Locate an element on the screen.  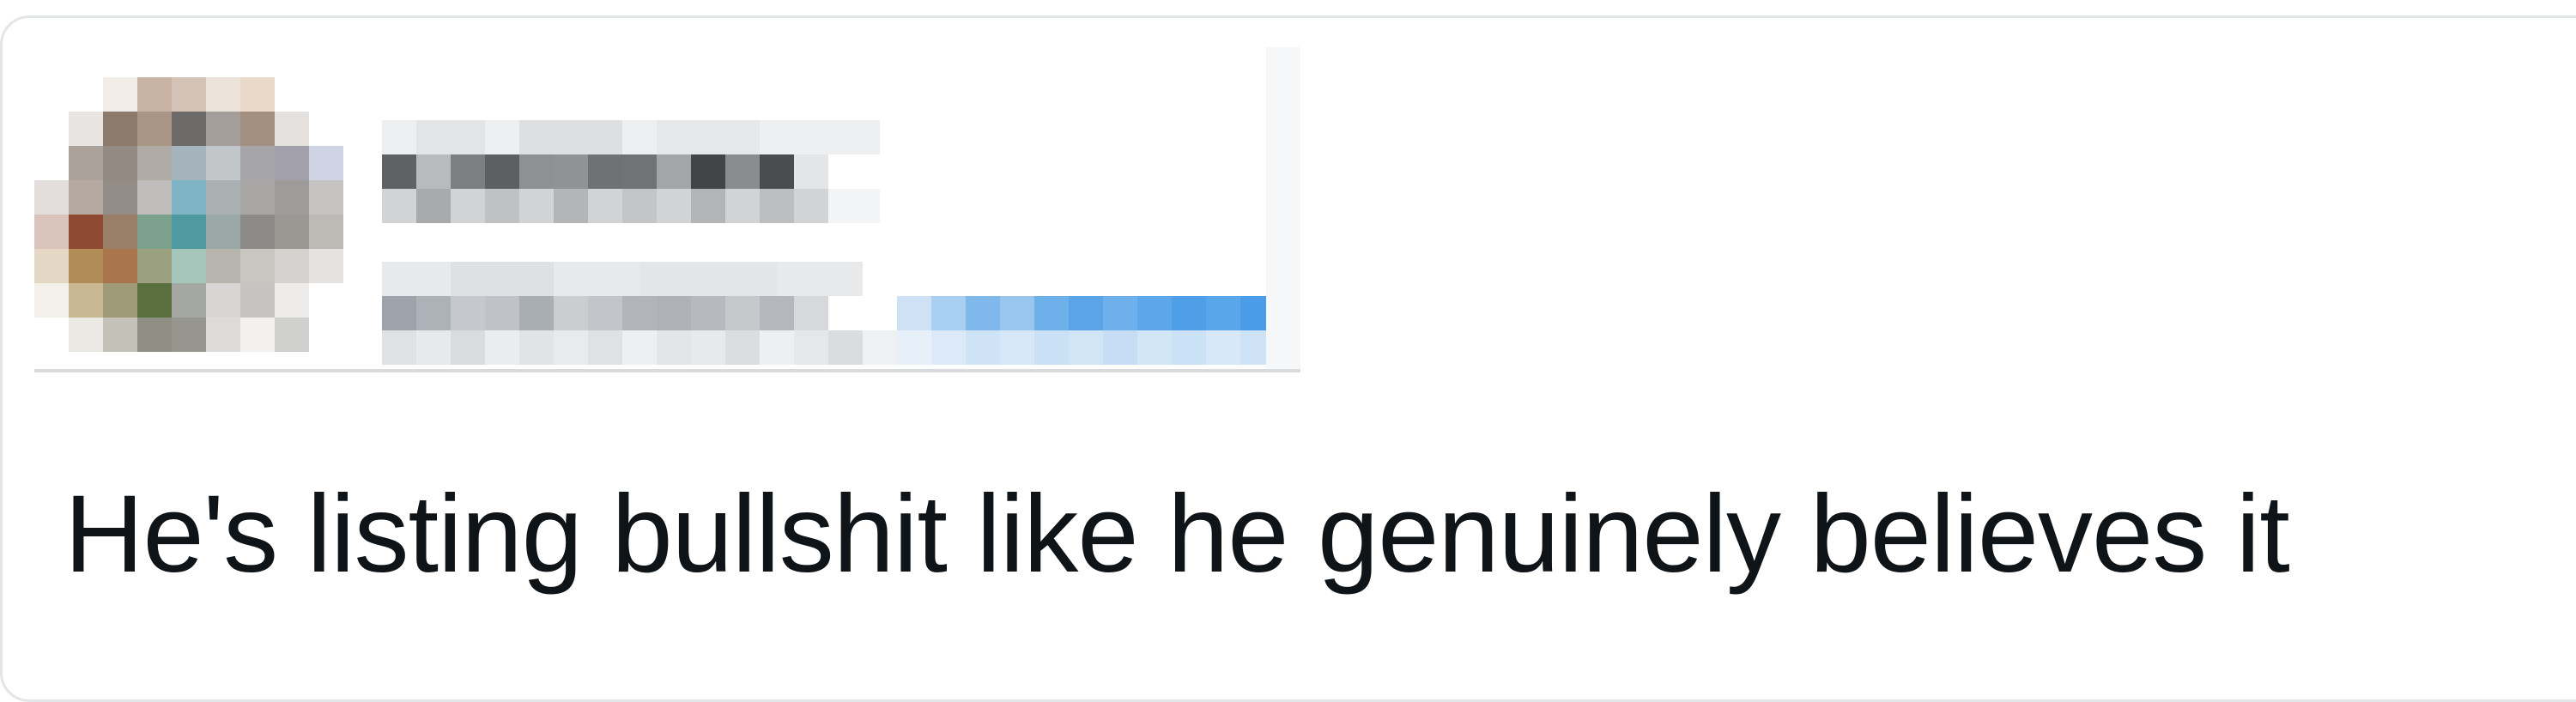
header-edge is located at coordinates (1283, 208).